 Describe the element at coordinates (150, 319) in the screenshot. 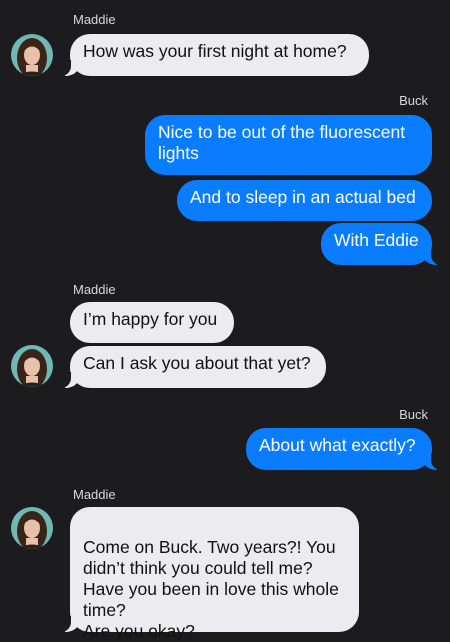

I see `message-text: I’m happy for you` at that location.